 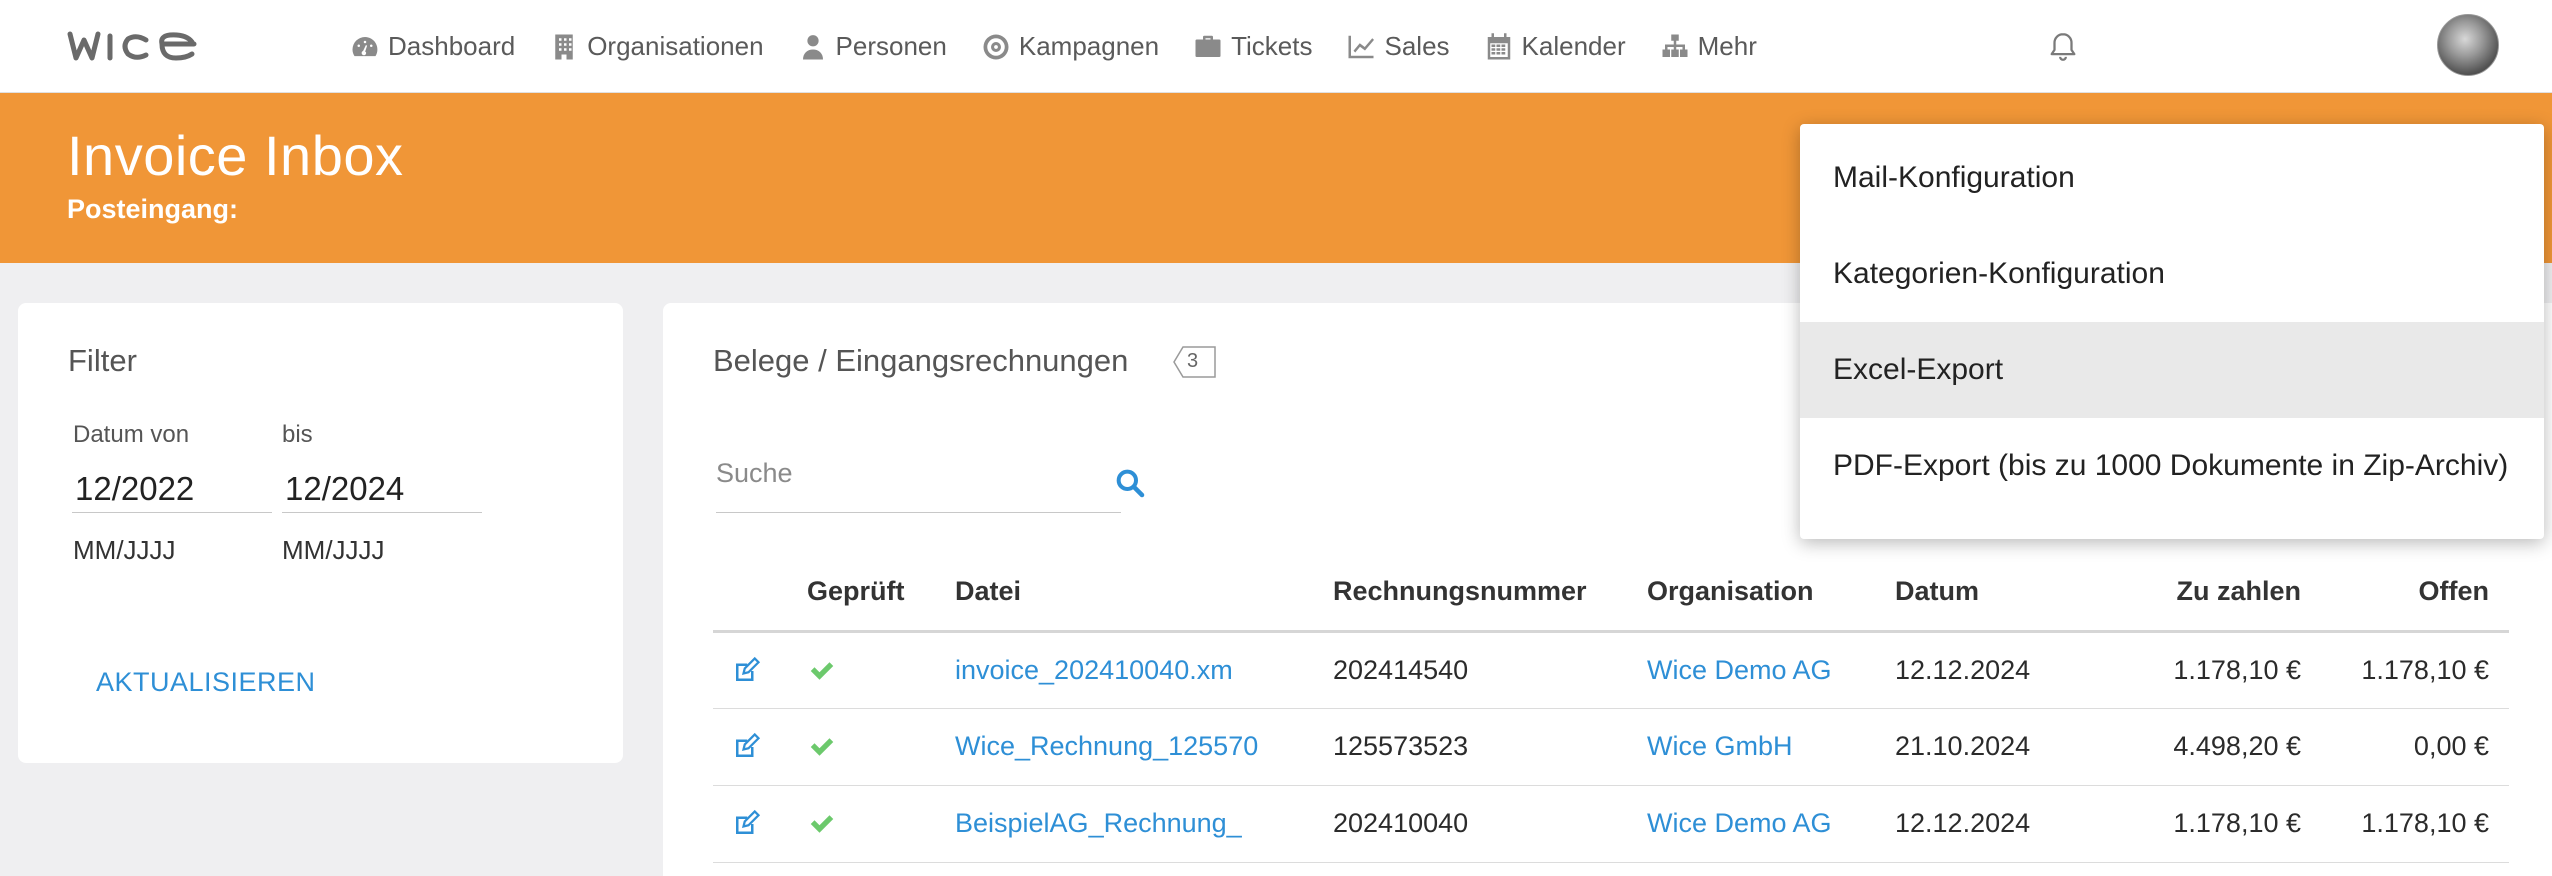 What do you see at coordinates (760, 593) in the screenshot?
I see `column-header` at bounding box center [760, 593].